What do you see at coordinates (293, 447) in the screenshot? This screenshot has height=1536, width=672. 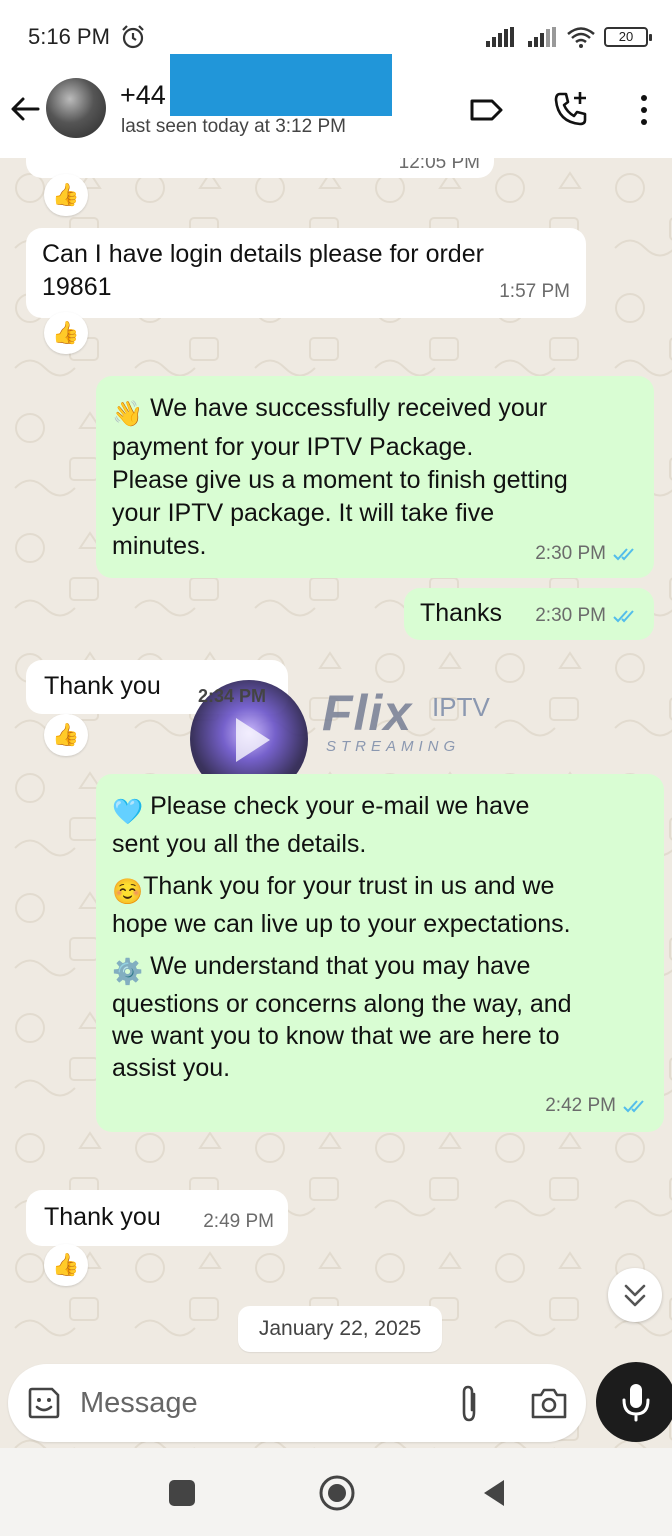 I see `message-text: payment for your IPTV Package.` at bounding box center [293, 447].